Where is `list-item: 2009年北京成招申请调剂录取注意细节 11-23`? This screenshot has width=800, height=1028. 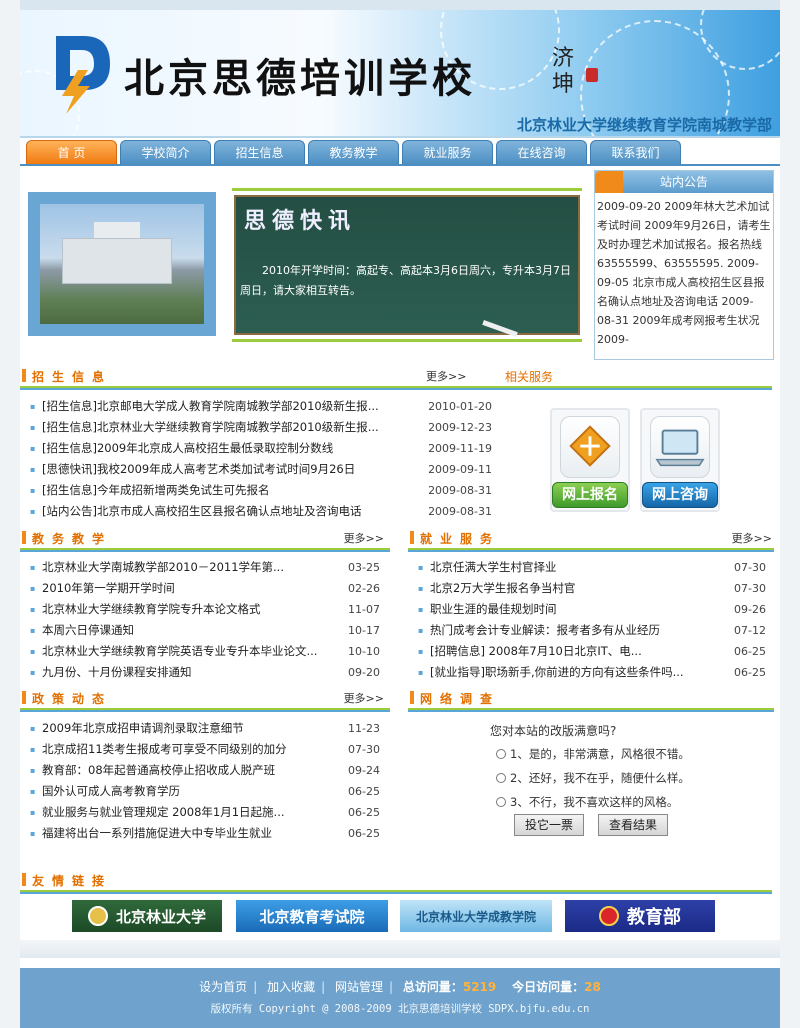 list-item: 2009年北京成招申请调剂录取注意细节 11-23 is located at coordinates (205, 728).